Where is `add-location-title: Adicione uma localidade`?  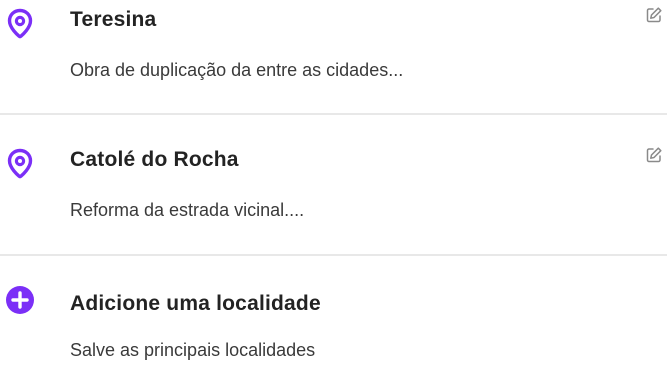
add-location-title: Adicione uma localidade is located at coordinates (195, 303).